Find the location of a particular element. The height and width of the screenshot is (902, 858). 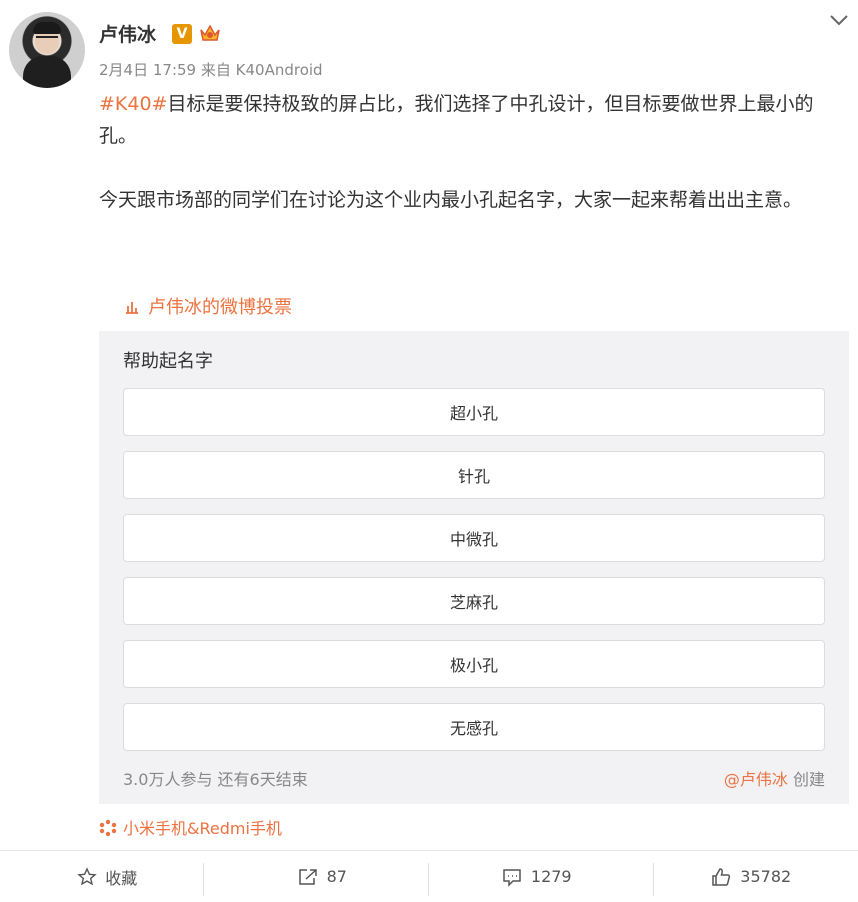

comment-icon is located at coordinates (512, 877).